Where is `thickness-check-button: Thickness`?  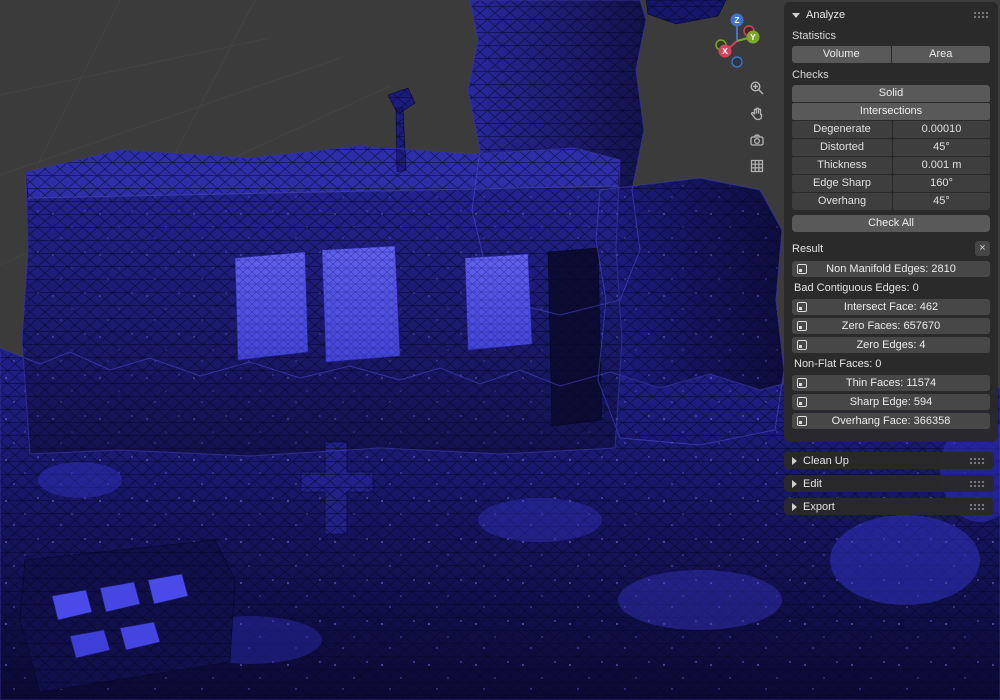 thickness-check-button: Thickness is located at coordinates (842, 165).